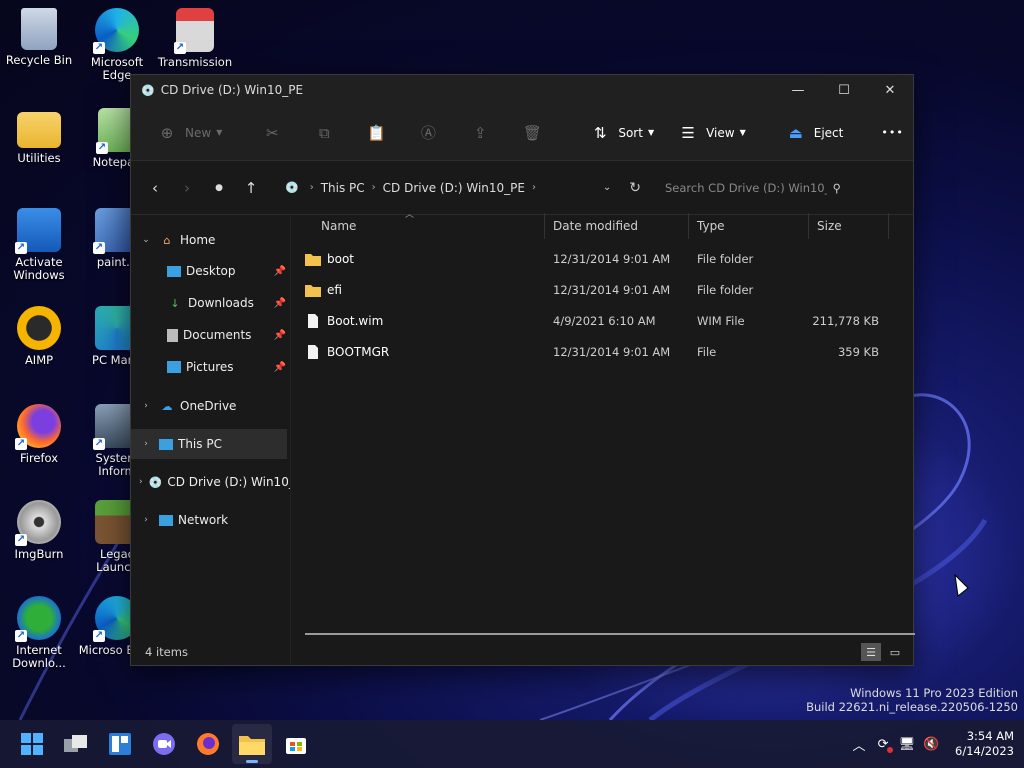 This screenshot has height=768, width=1024. Describe the element at coordinates (195, 62) in the screenshot. I see `desktop-icon-label: Transmission` at that location.